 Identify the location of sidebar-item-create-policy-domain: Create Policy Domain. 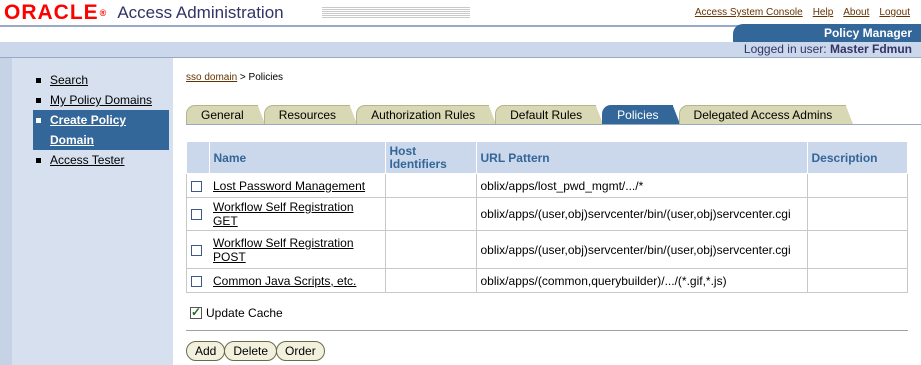
(101, 130).